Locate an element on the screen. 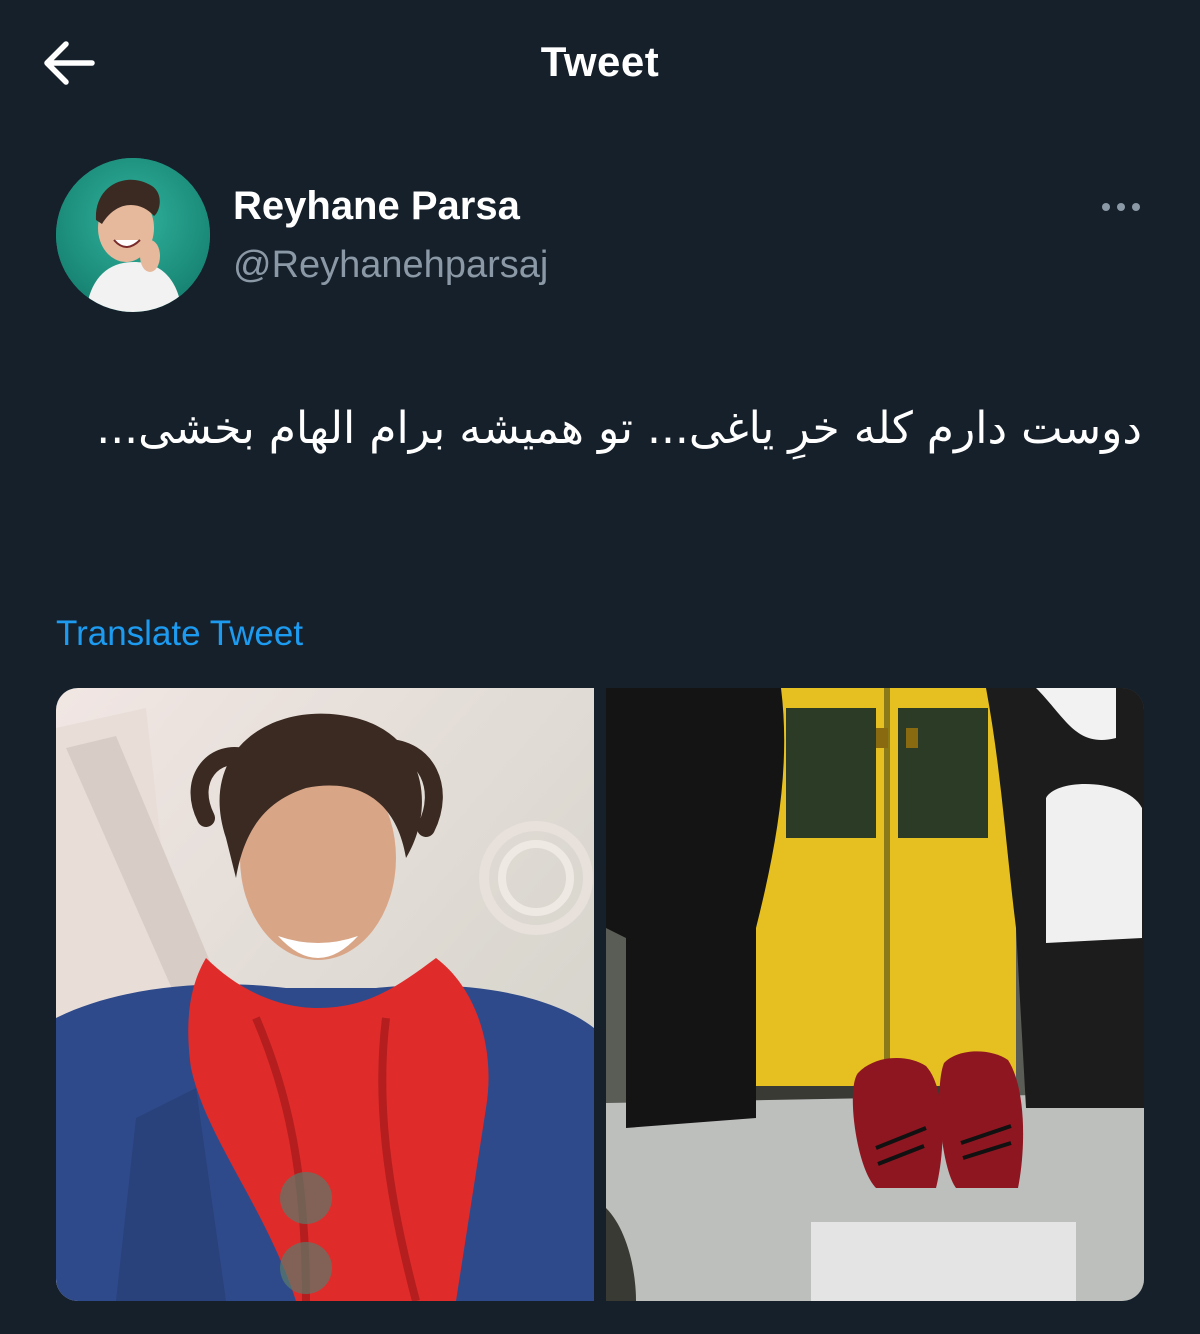 This screenshot has height=1334, width=1200. avatar-photo is located at coordinates (133, 235).